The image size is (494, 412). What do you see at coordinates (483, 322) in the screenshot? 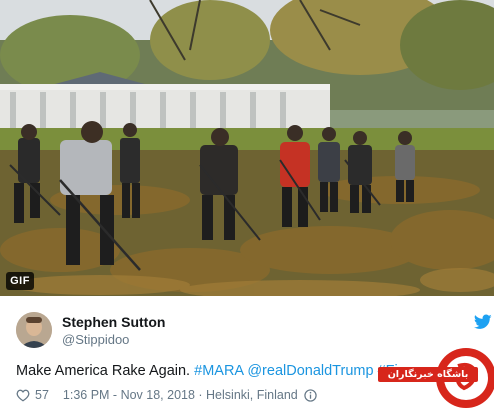
I see `twitter-bird-icon` at bounding box center [483, 322].